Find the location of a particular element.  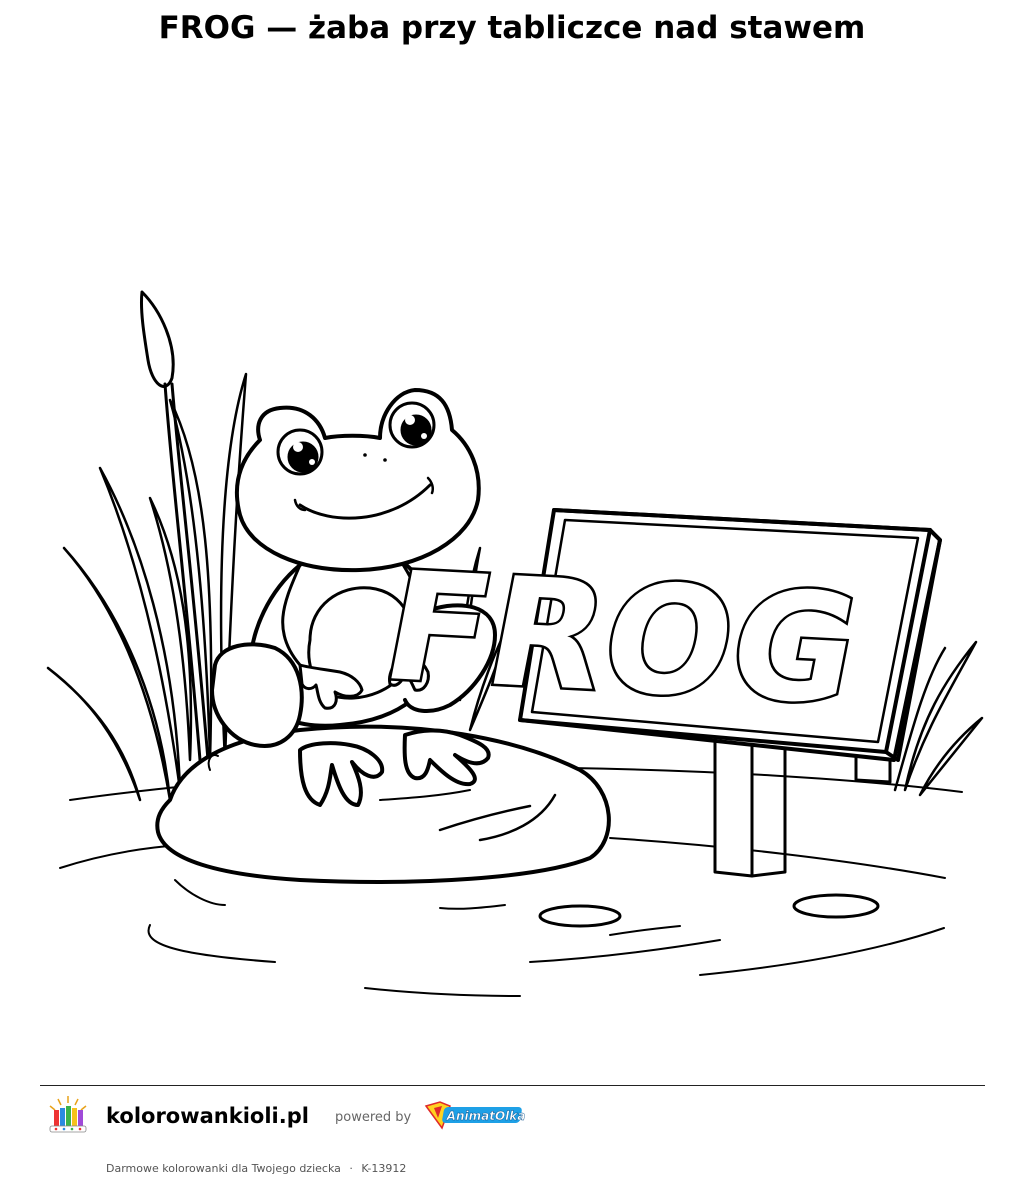

tagline-text: Darmowe kolorowanki dla Twojego dziecka is located at coordinates (223, 1168).